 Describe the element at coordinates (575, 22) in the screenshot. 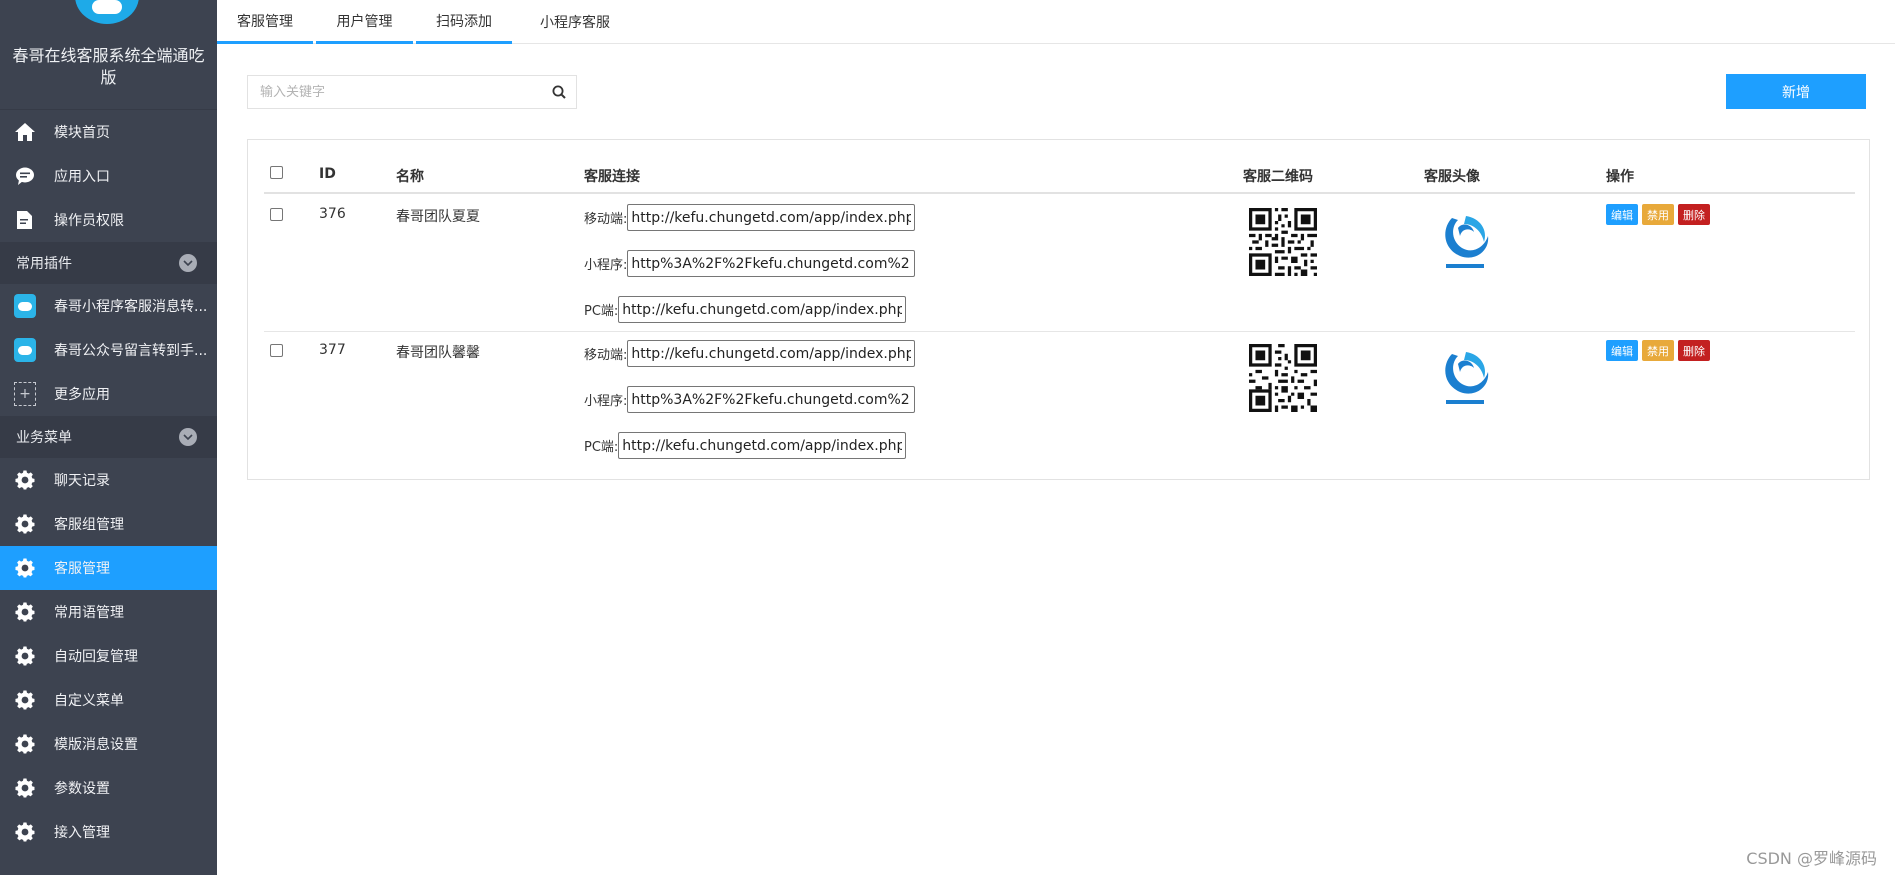

I see `tab-miniapp-service: 小程序客服` at that location.